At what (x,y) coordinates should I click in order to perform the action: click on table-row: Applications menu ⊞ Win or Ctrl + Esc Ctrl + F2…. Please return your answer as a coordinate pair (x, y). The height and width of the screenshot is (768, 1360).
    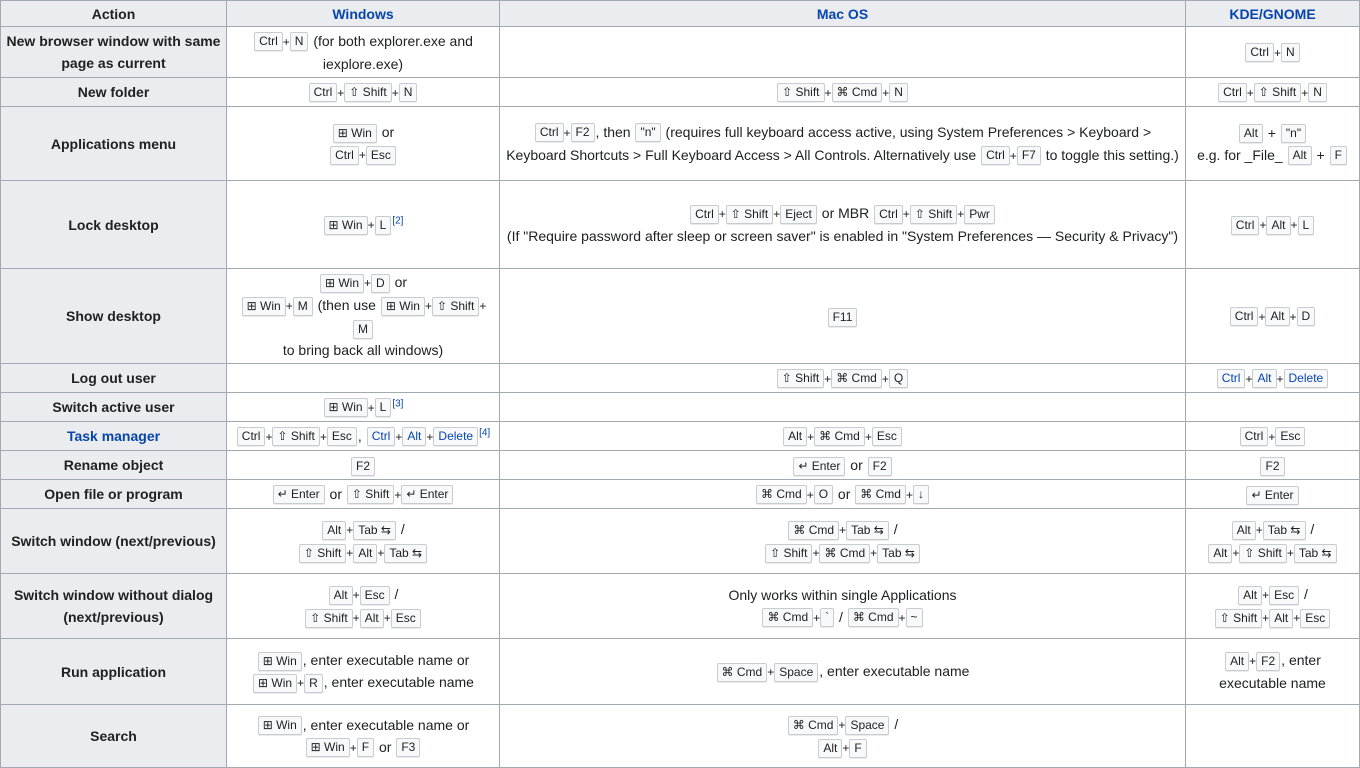
    Looking at the image, I should click on (680, 143).